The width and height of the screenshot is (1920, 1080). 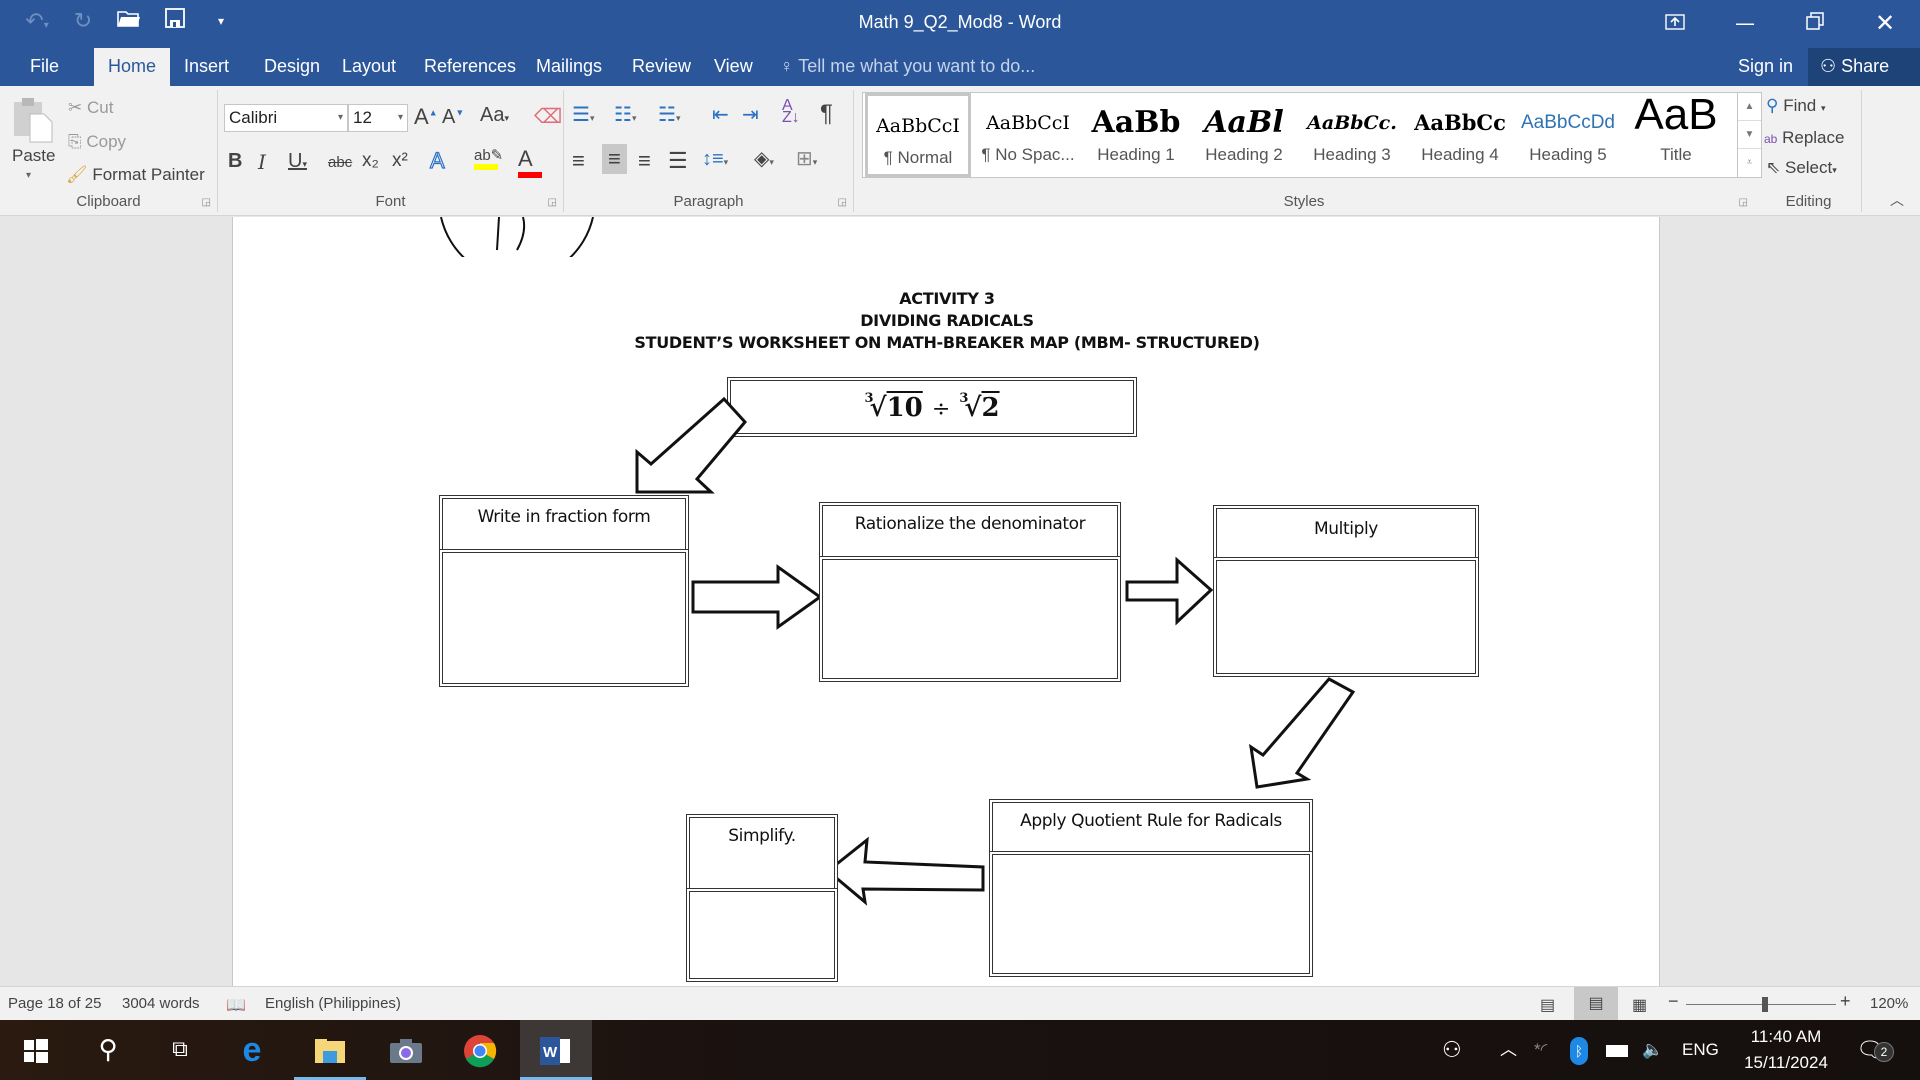 What do you see at coordinates (480, 1050) in the screenshot?
I see `chrome-icon` at bounding box center [480, 1050].